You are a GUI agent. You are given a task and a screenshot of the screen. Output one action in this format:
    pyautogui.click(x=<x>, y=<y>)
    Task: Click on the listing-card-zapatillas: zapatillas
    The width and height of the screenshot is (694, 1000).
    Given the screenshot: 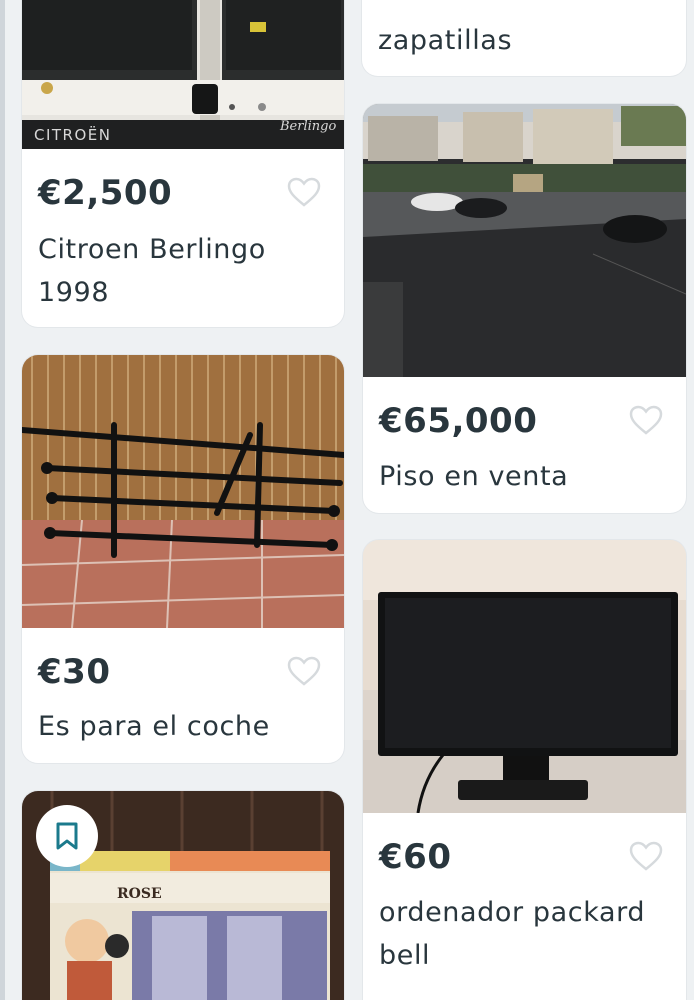 What is the action you would take?
    pyautogui.click(x=524, y=38)
    